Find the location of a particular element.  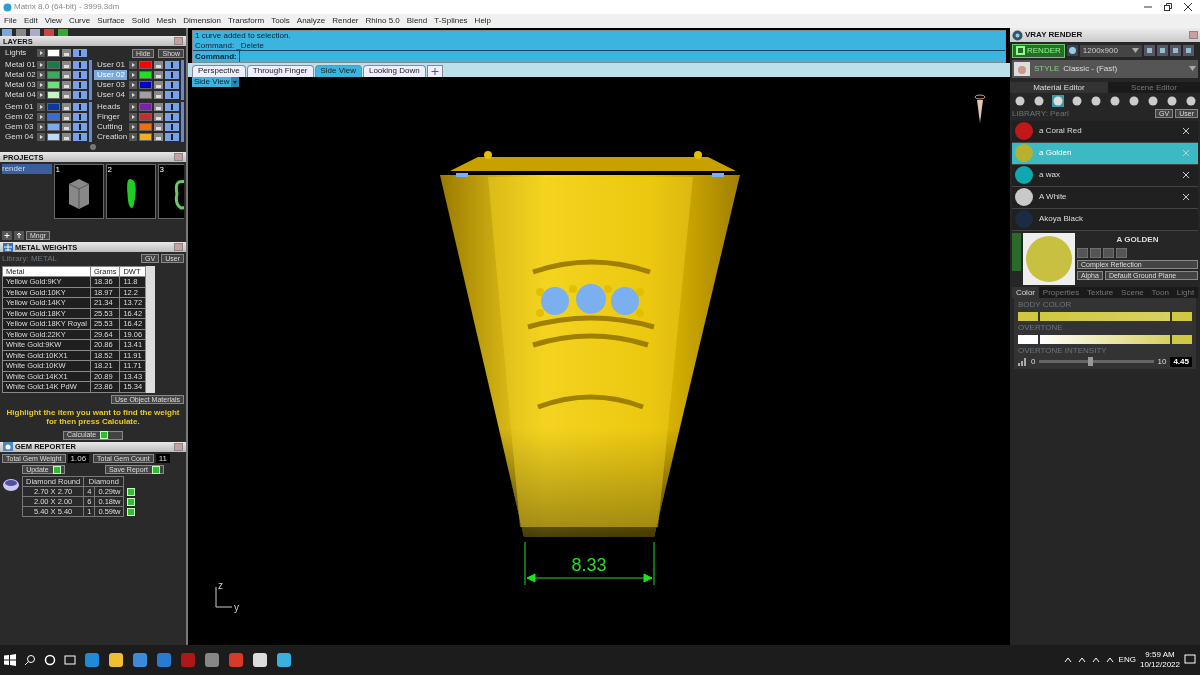

style-dropdown: STYLE Classic - (Fast) is located at coordinates (1105, 68).